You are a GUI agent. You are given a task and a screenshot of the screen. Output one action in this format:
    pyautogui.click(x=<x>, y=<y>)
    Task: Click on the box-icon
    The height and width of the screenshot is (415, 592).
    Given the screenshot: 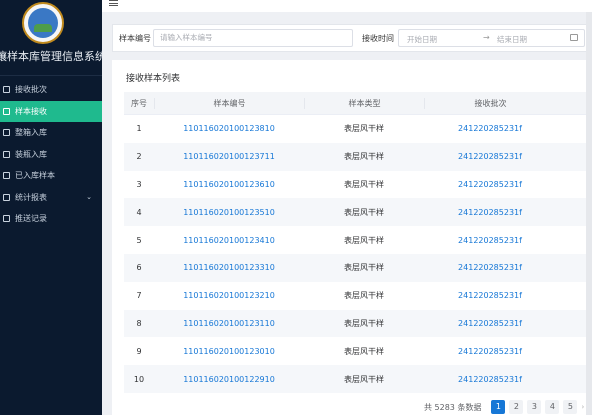 What is the action you would take?
    pyautogui.click(x=6, y=133)
    